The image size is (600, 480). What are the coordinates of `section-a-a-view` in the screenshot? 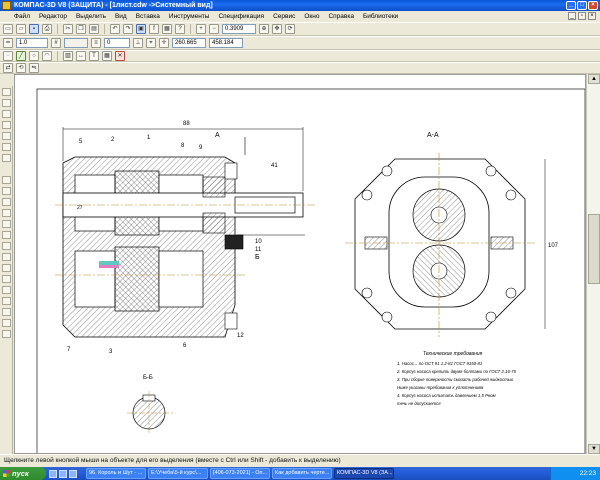 It's located at (445, 245).